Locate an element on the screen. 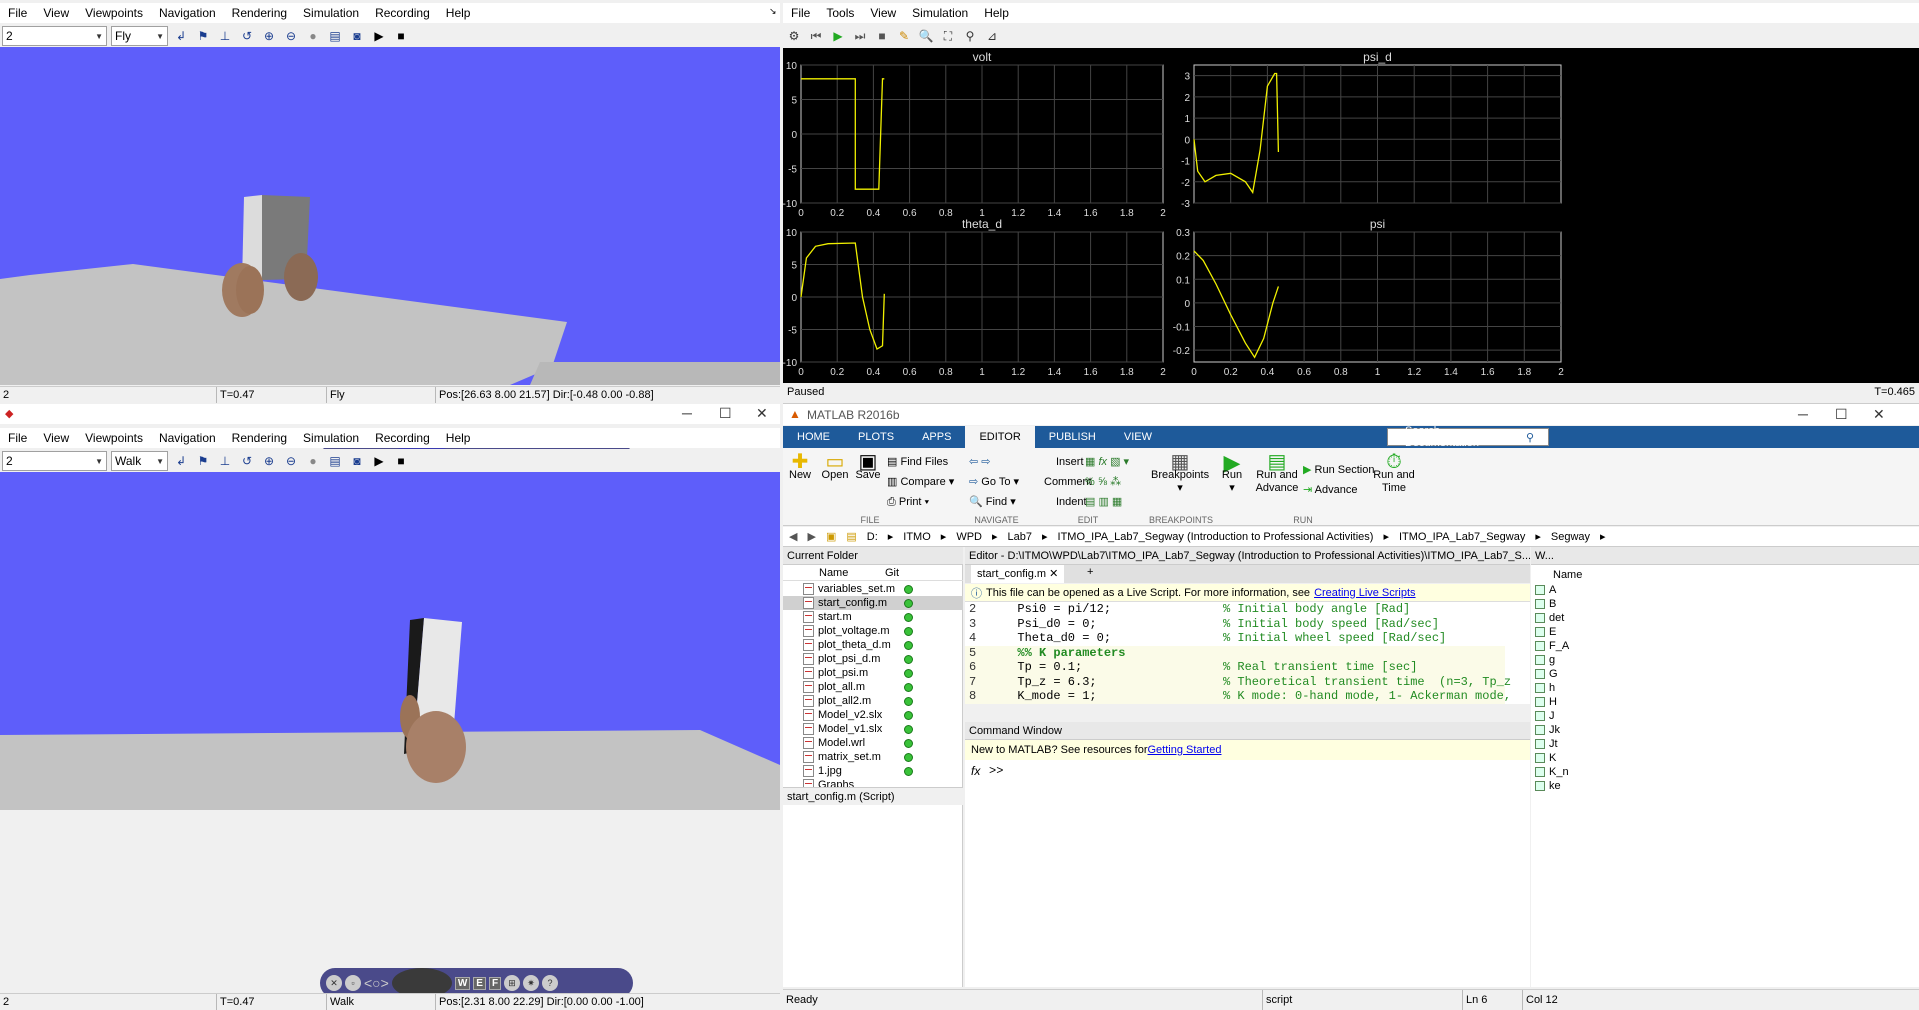 This screenshot has height=1010, width=1919. workspace-variable: A is located at coordinates (1545, 590).